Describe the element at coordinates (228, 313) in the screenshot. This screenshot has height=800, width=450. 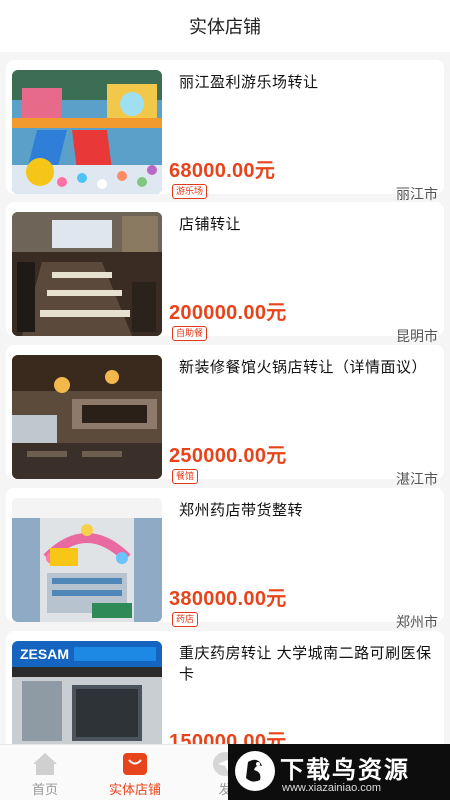
I see `listing-price: 200000.00元` at that location.